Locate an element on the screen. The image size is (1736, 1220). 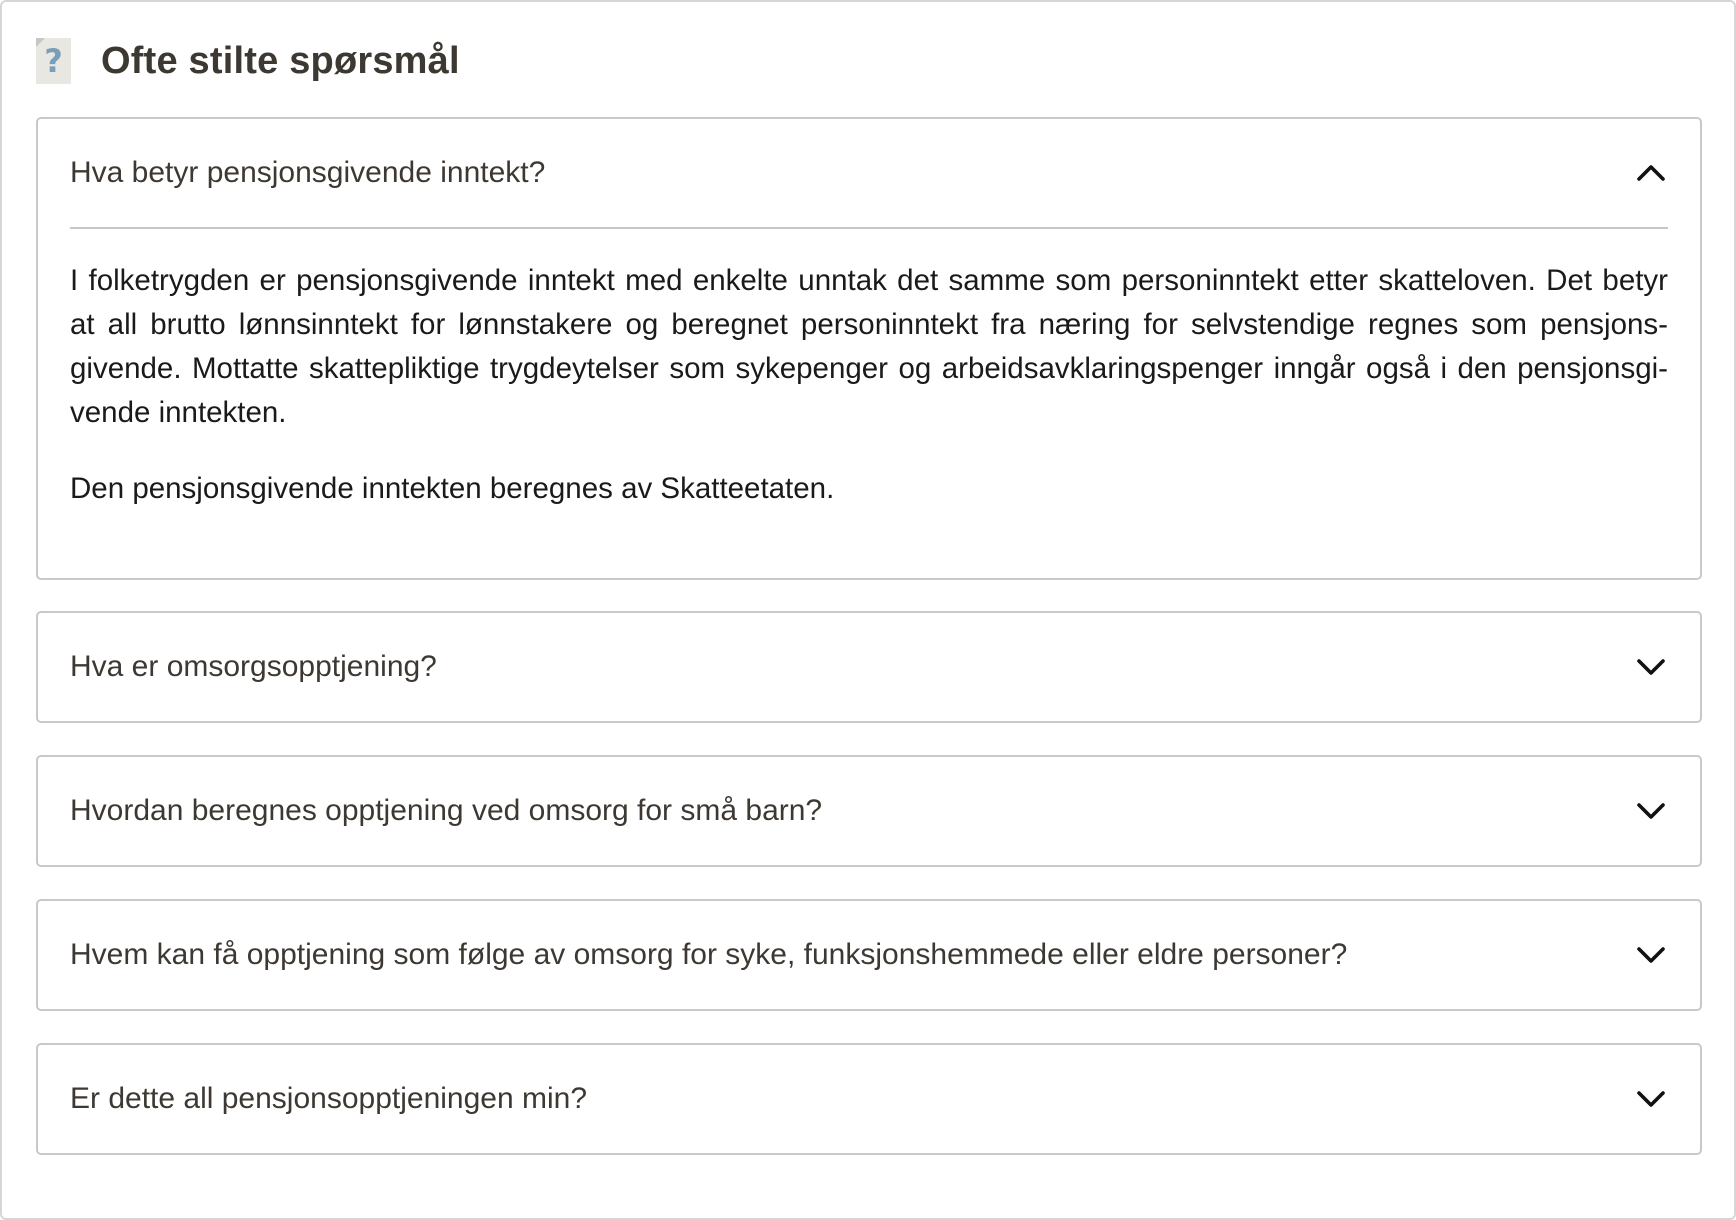
faq-toggle-omsorgsopptjening: Hva er omsorgsopptjening? is located at coordinates (869, 667).